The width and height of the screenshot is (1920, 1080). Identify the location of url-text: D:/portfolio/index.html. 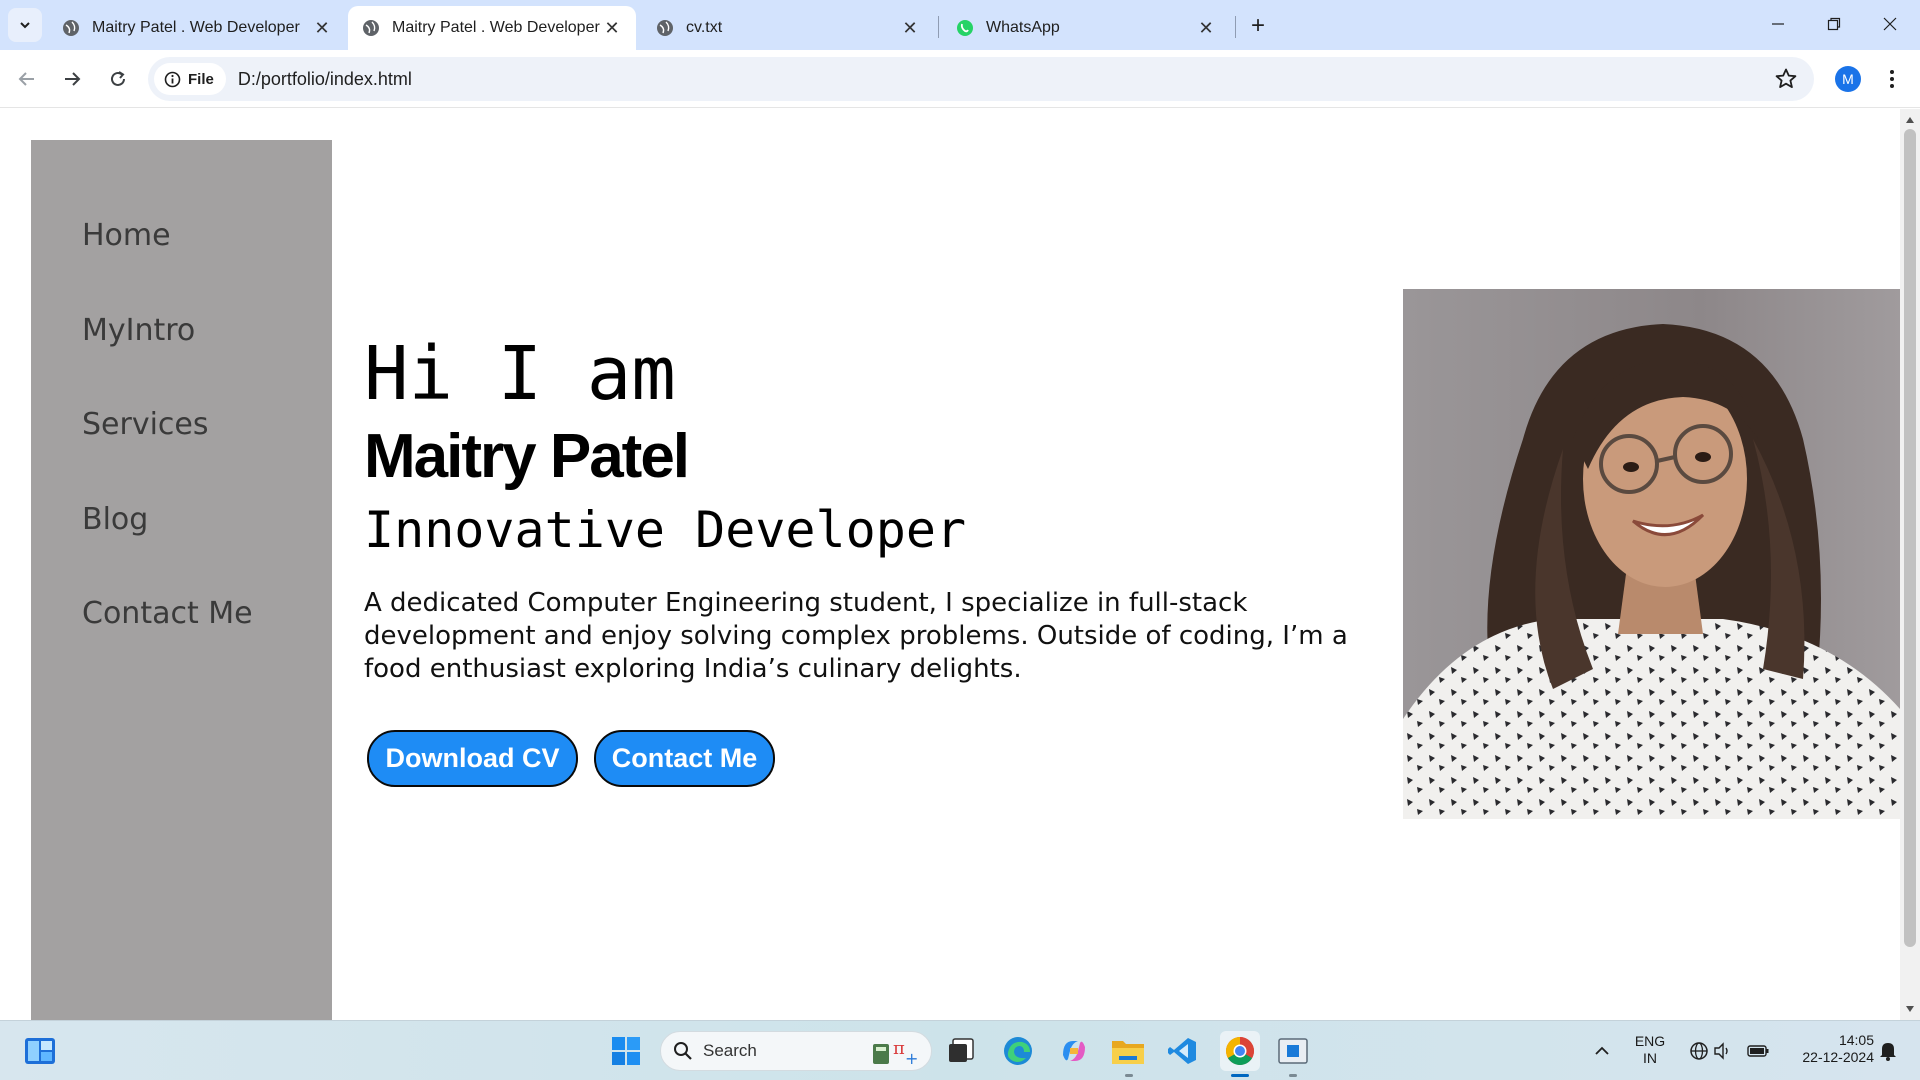
(325, 79).